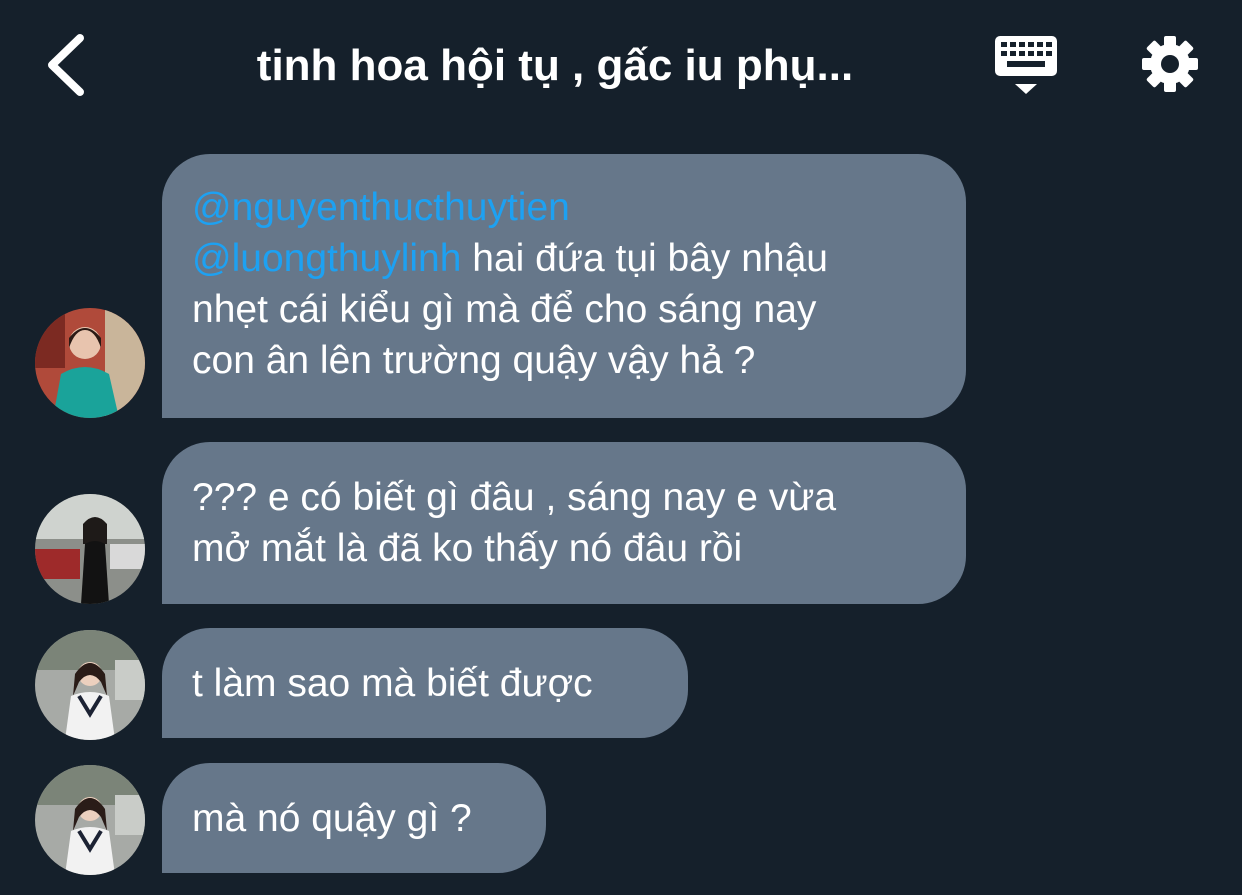  What do you see at coordinates (467, 548) in the screenshot?
I see `message-text: mở mắt là đã ko thấy nó đâu rồi` at bounding box center [467, 548].